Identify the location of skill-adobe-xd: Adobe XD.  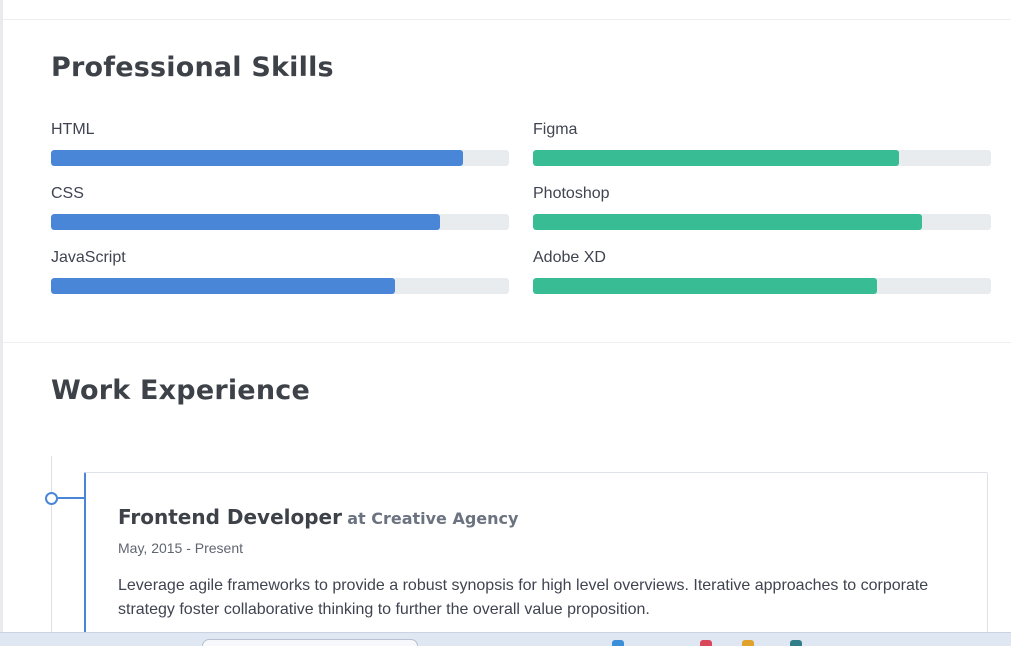
(762, 278).